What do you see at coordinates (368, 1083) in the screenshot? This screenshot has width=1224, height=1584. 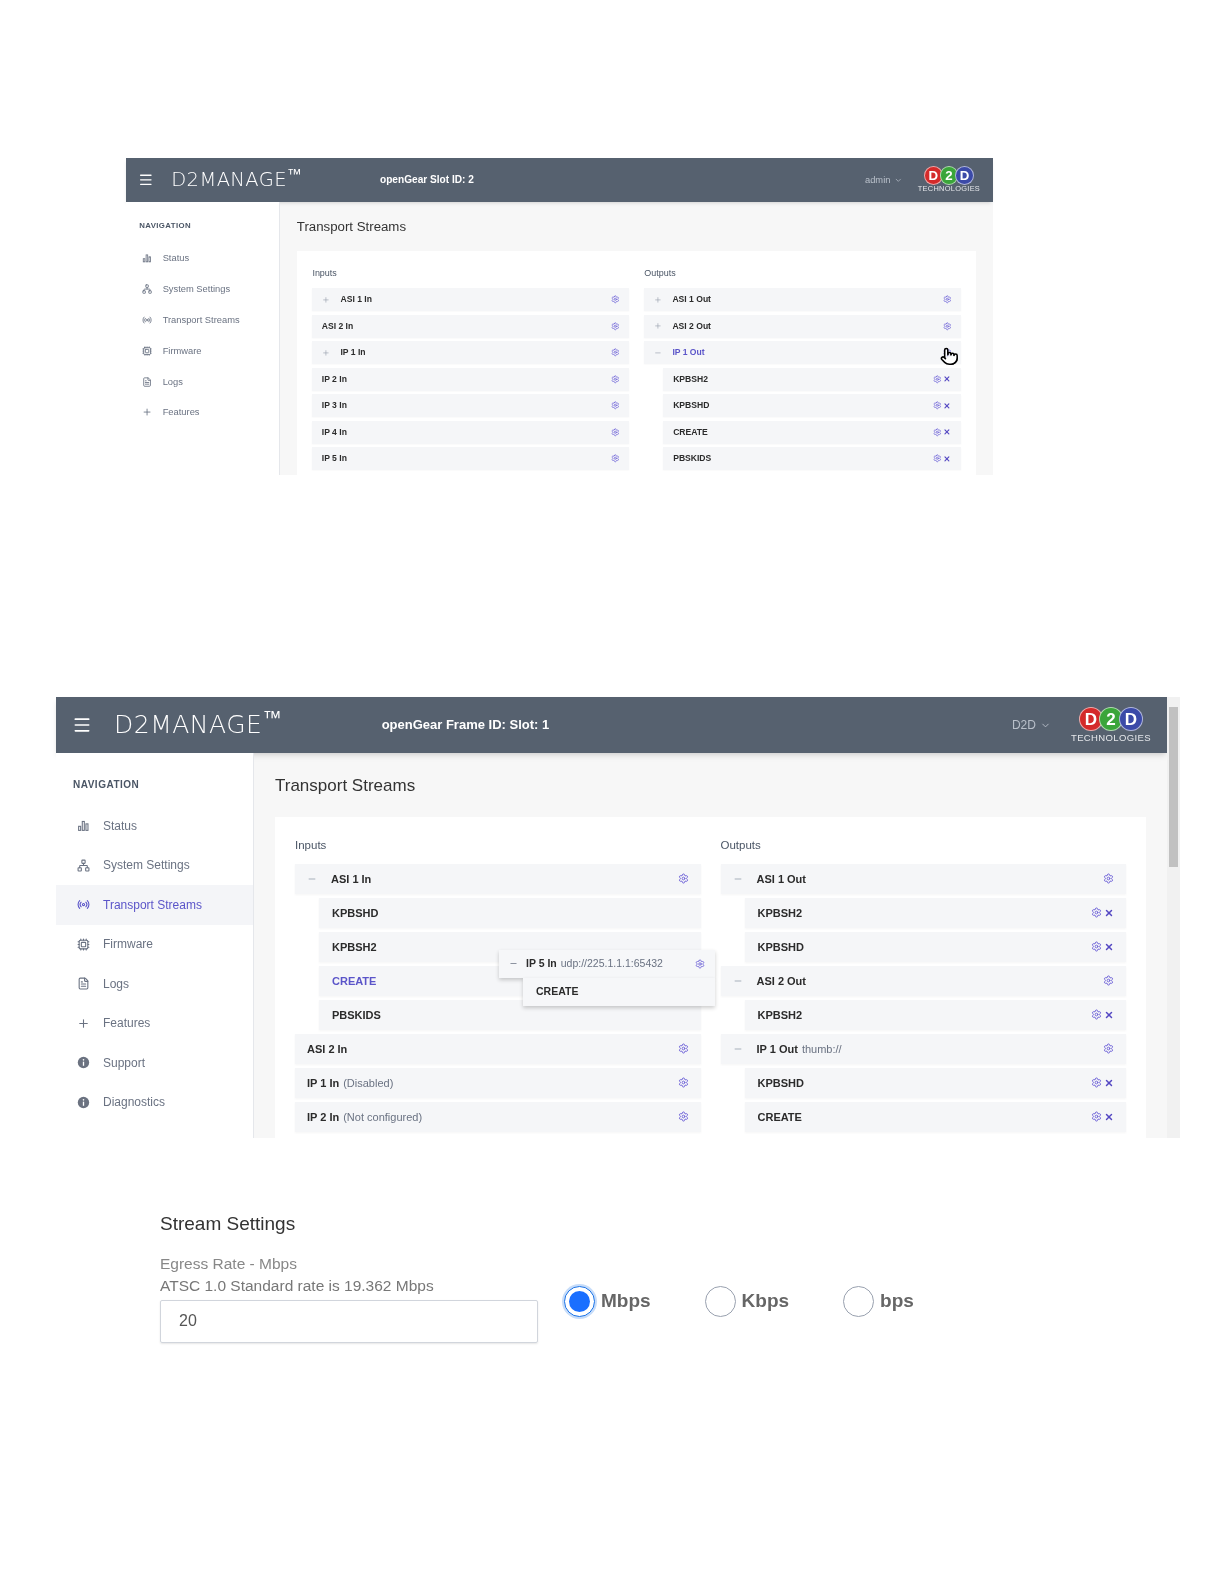 I see `stream-note: (Disabled)` at bounding box center [368, 1083].